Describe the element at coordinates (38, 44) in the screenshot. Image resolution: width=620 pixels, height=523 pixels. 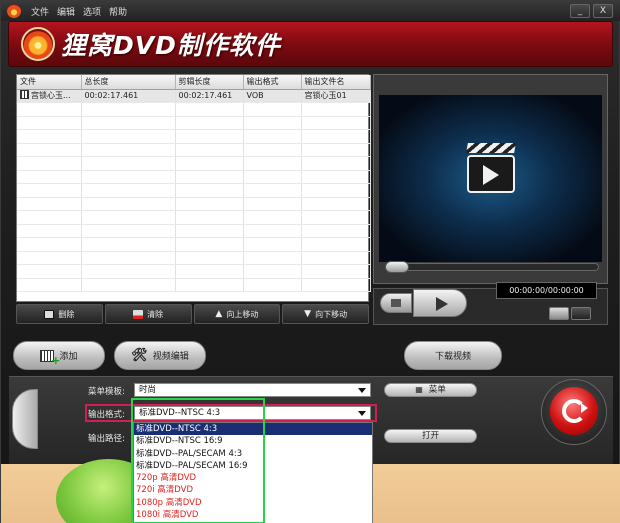
I see `flame-logo-icon` at that location.